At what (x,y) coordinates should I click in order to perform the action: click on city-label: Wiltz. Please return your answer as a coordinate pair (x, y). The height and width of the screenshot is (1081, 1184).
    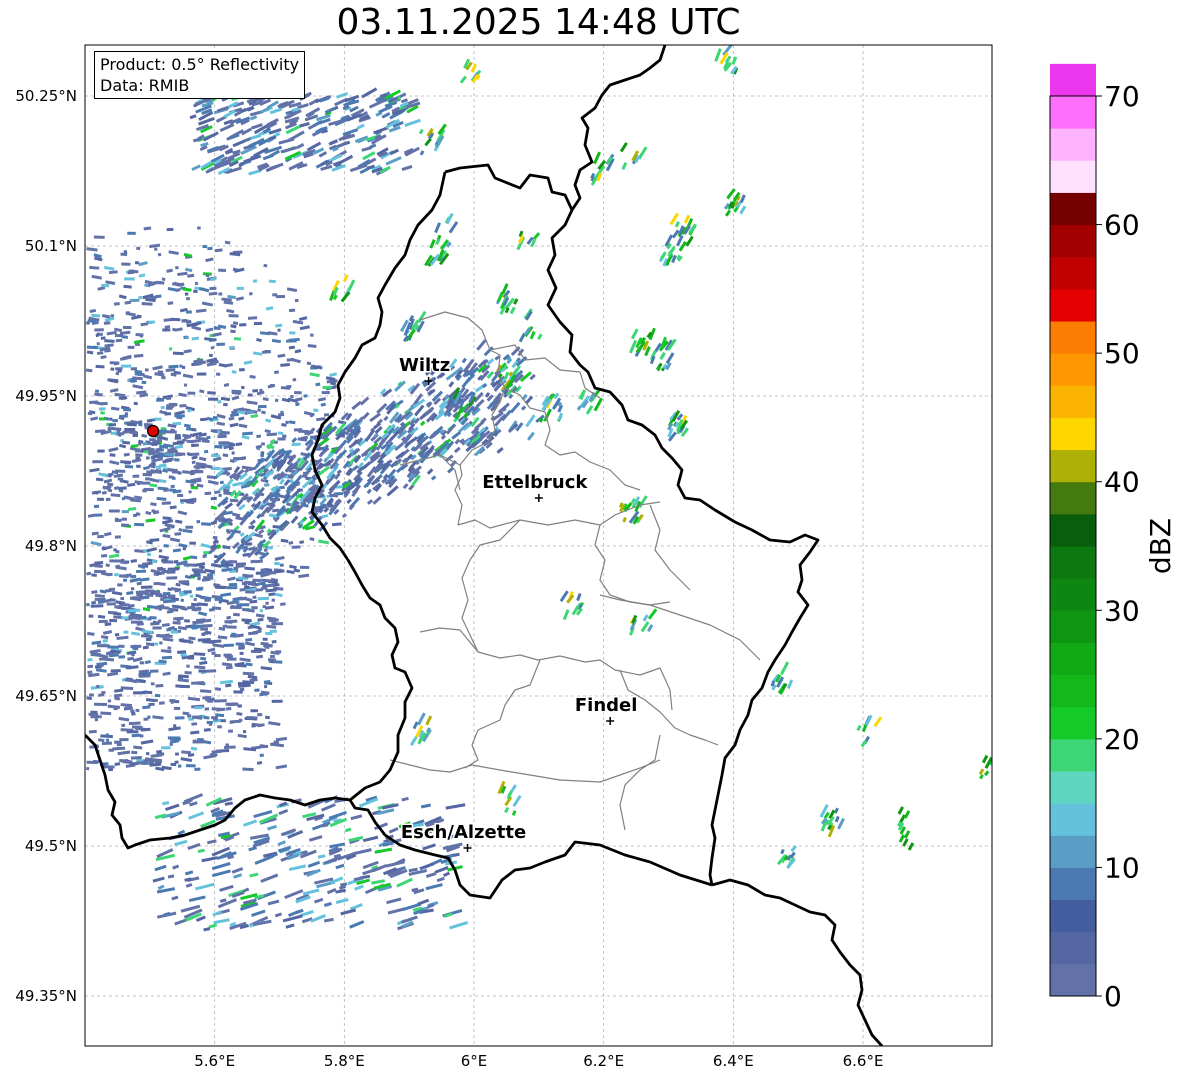
    Looking at the image, I should click on (424, 365).